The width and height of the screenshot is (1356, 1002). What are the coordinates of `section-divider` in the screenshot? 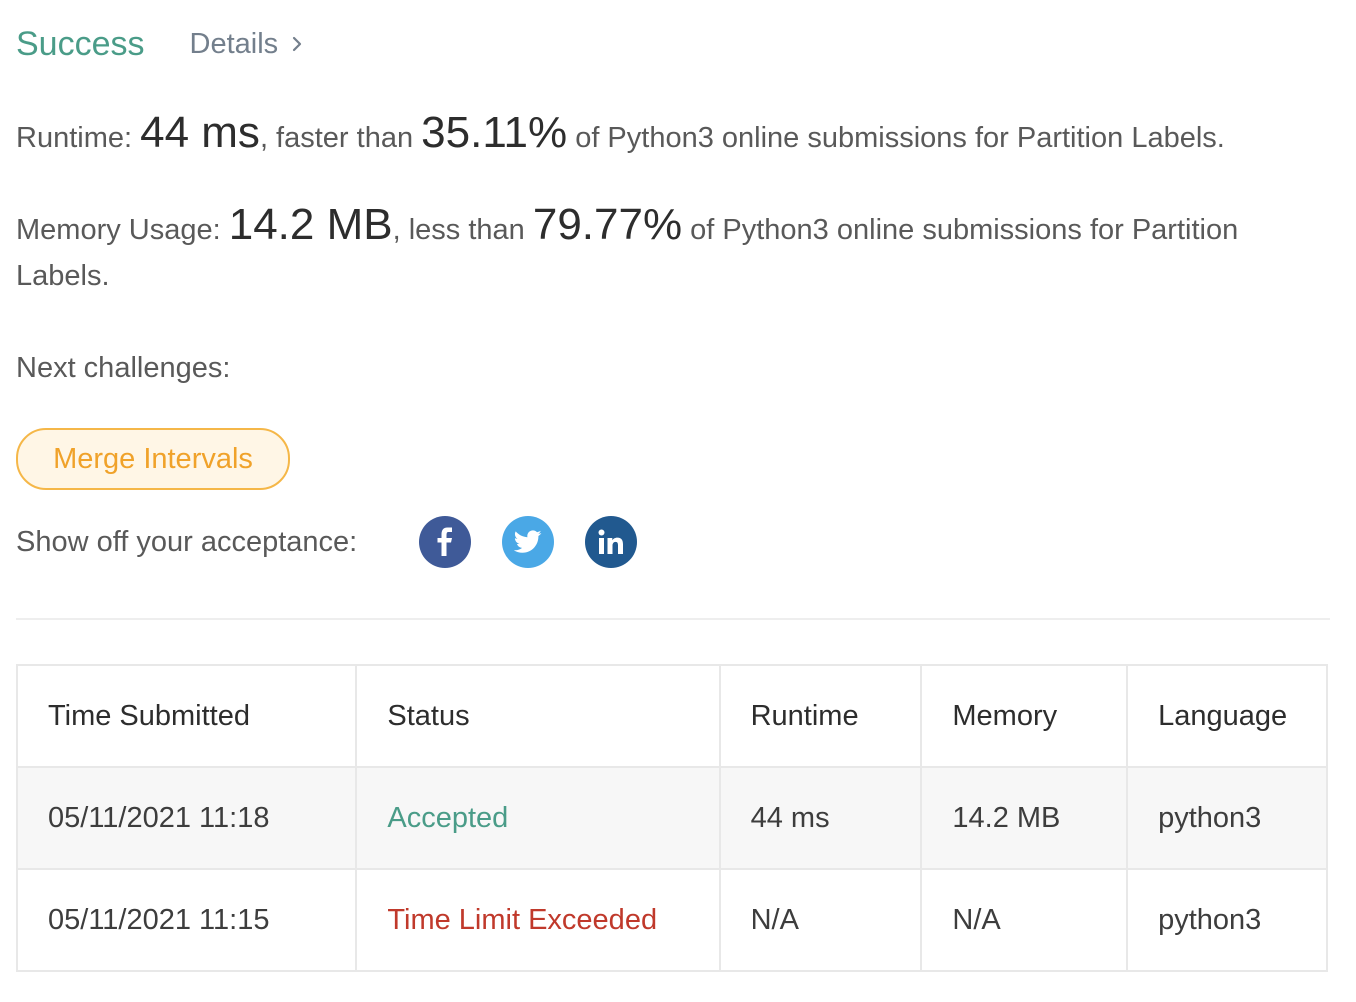 It's located at (673, 619).